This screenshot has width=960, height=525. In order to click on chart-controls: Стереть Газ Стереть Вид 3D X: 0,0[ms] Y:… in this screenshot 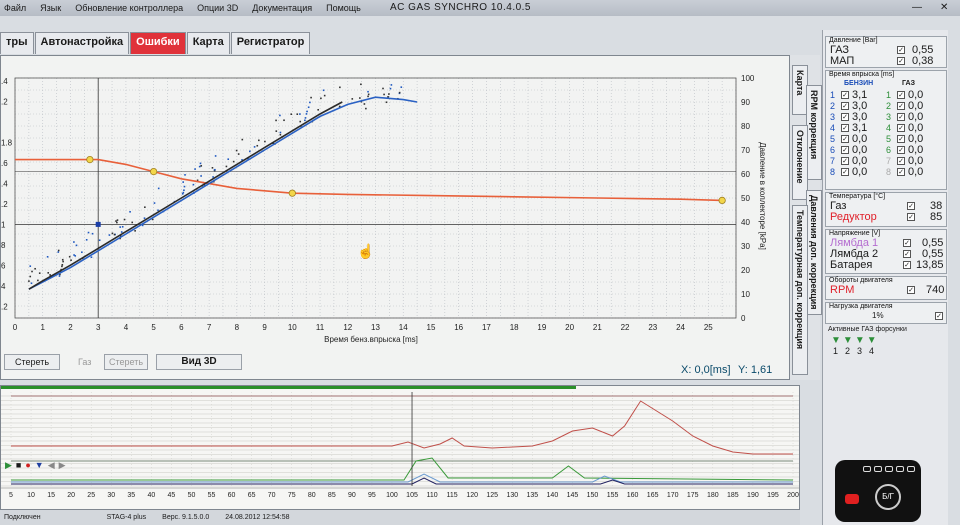, I will do `click(395, 364)`.